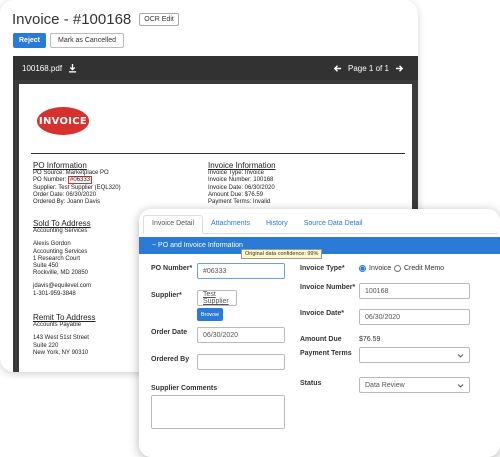 The image size is (500, 457). Describe the element at coordinates (230, 223) in the screenshot. I see `tab-attachments: Attachments` at that location.